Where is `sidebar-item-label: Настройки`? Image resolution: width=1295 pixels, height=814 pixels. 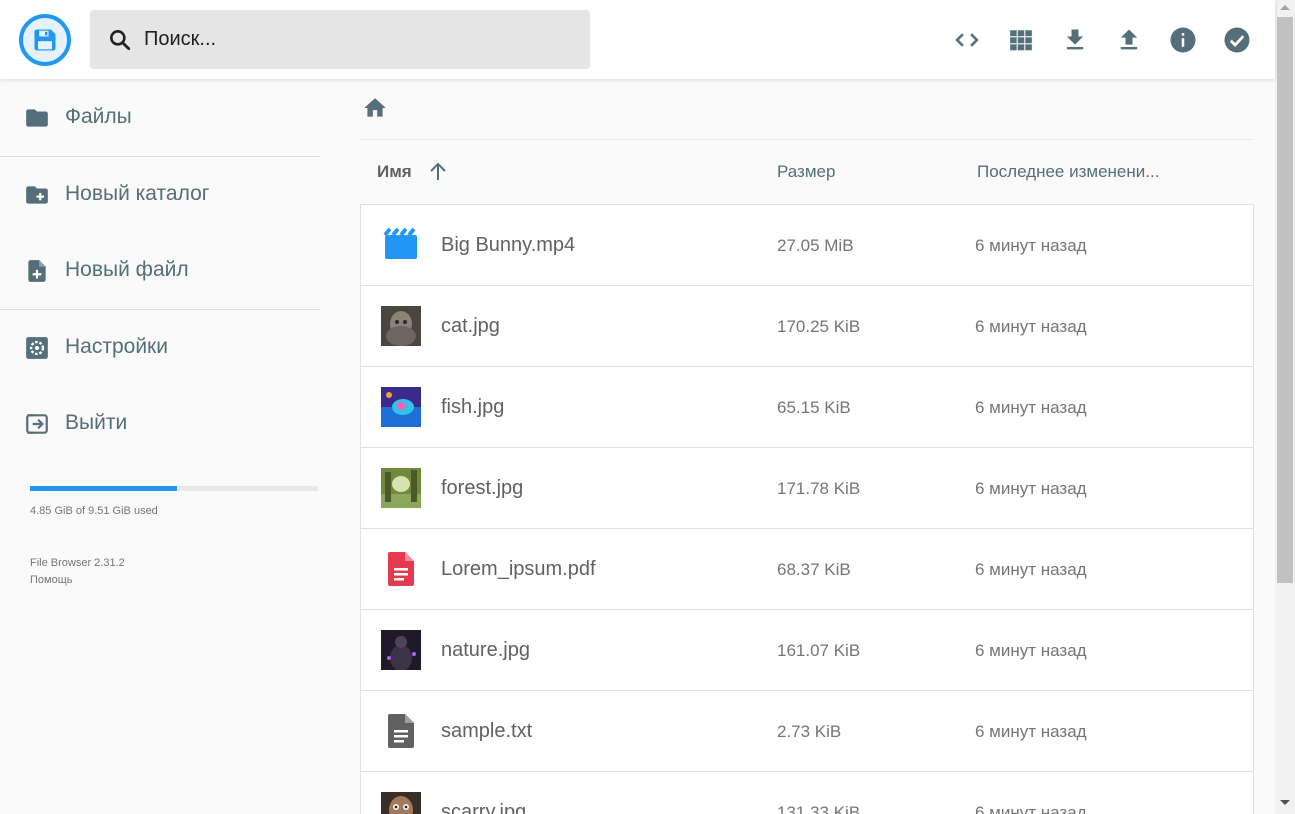 sidebar-item-label: Настройки is located at coordinates (116, 346).